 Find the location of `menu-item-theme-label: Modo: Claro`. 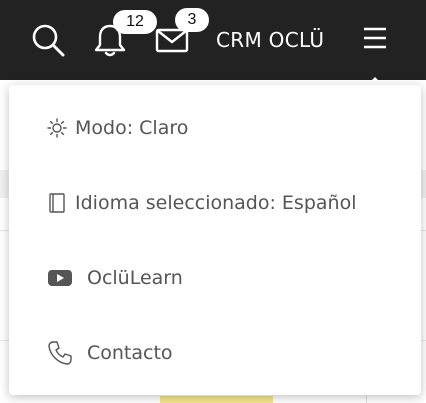

menu-item-theme-label: Modo: Claro is located at coordinates (132, 128).